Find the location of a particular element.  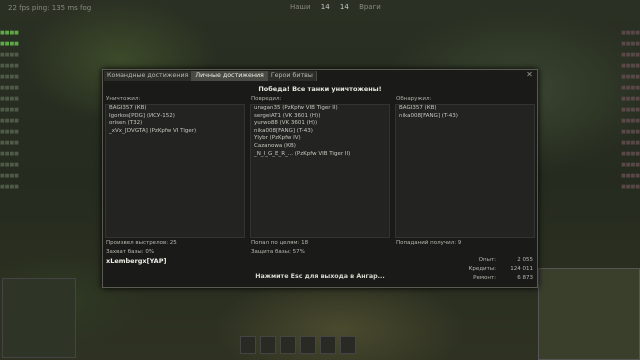

list-item: uragan35 (PzKpfw VIB Tiger II) is located at coordinates (296, 108).